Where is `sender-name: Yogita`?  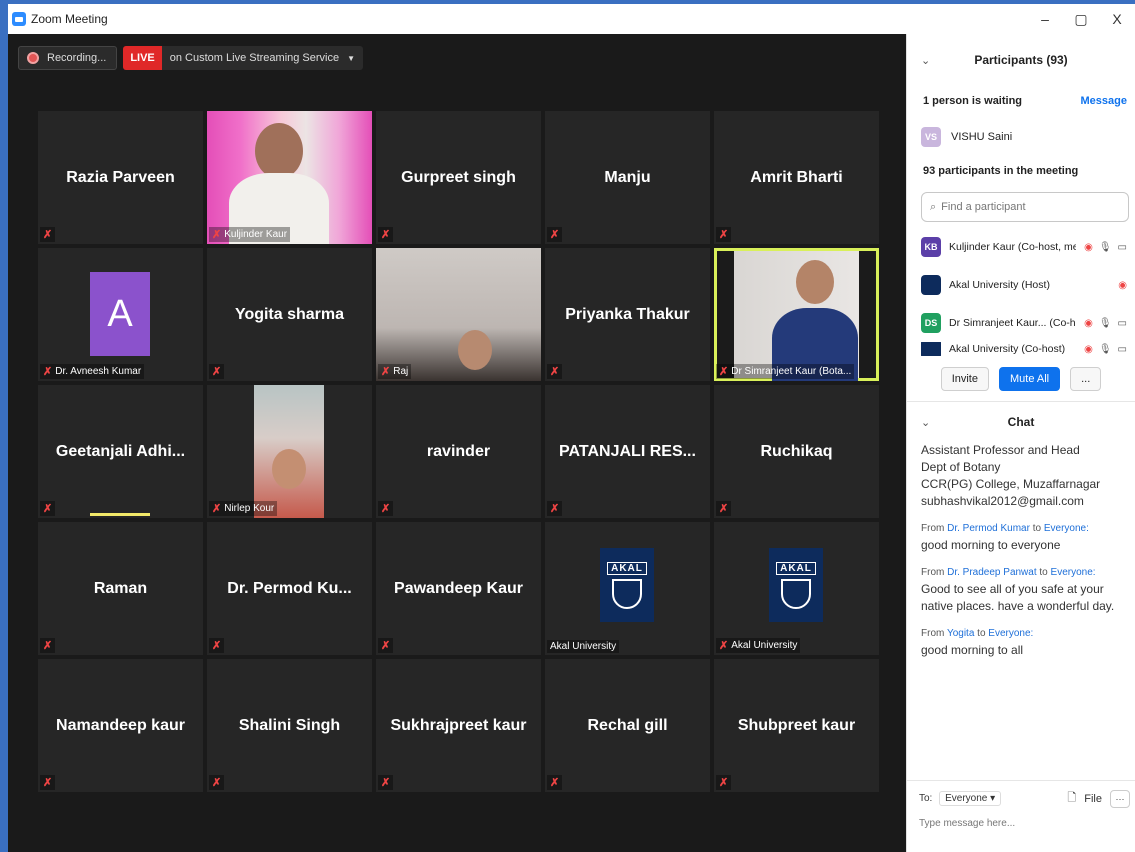 sender-name: Yogita is located at coordinates (960, 633).